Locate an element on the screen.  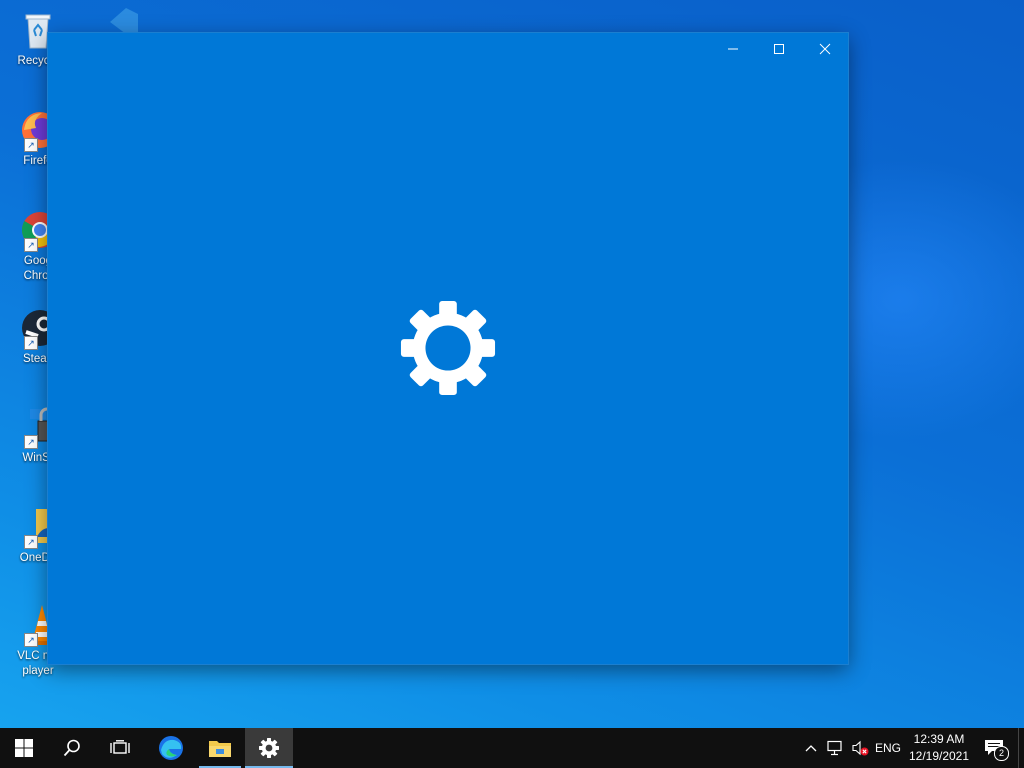
show-desktop-button is located at coordinates (1021, 748).